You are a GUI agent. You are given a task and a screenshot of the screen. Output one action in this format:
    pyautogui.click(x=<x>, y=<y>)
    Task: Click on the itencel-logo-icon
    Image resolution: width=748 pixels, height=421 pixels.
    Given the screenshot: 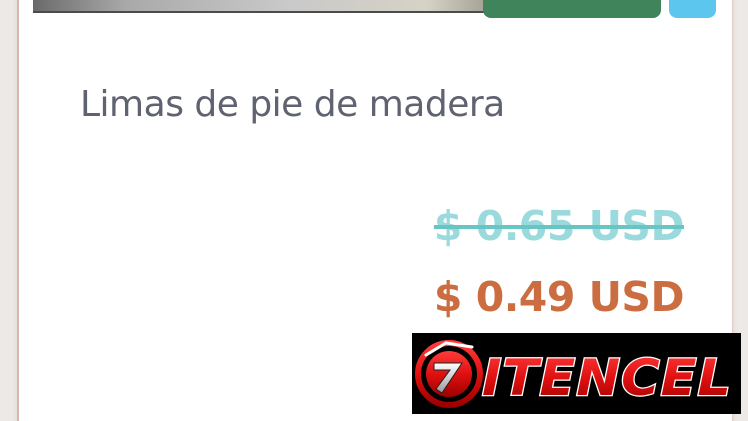 What is the action you would take?
    pyautogui.click(x=449, y=374)
    